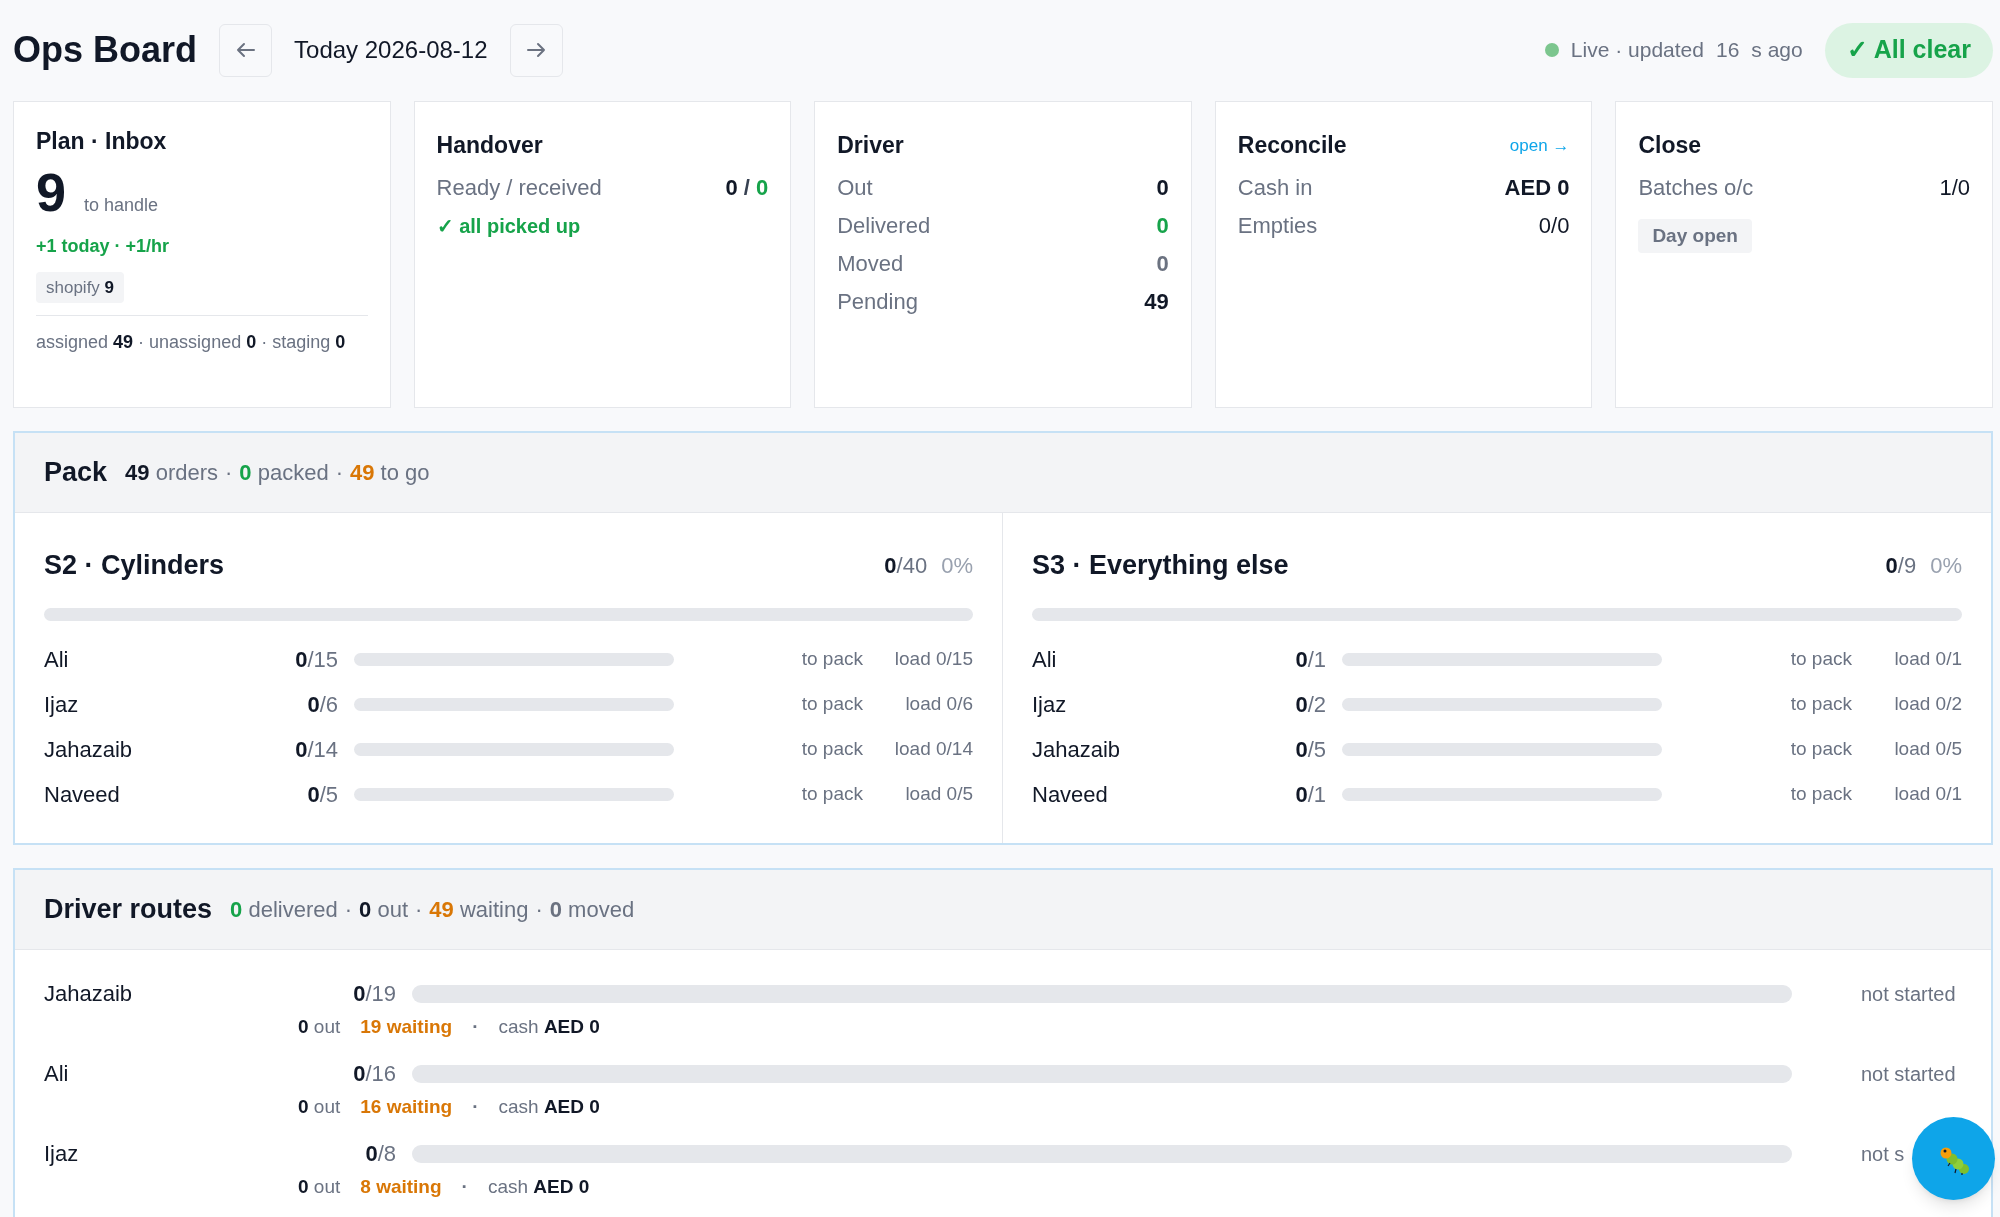  Describe the element at coordinates (103, 246) in the screenshot. I see `trend-text: +1 today · +1/hr` at that location.